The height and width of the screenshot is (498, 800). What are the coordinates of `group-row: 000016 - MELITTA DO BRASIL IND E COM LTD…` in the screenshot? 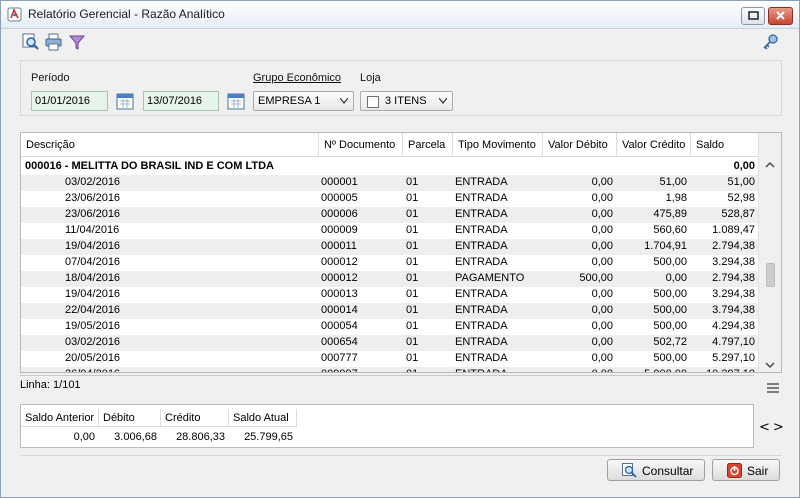 It's located at (389, 167).